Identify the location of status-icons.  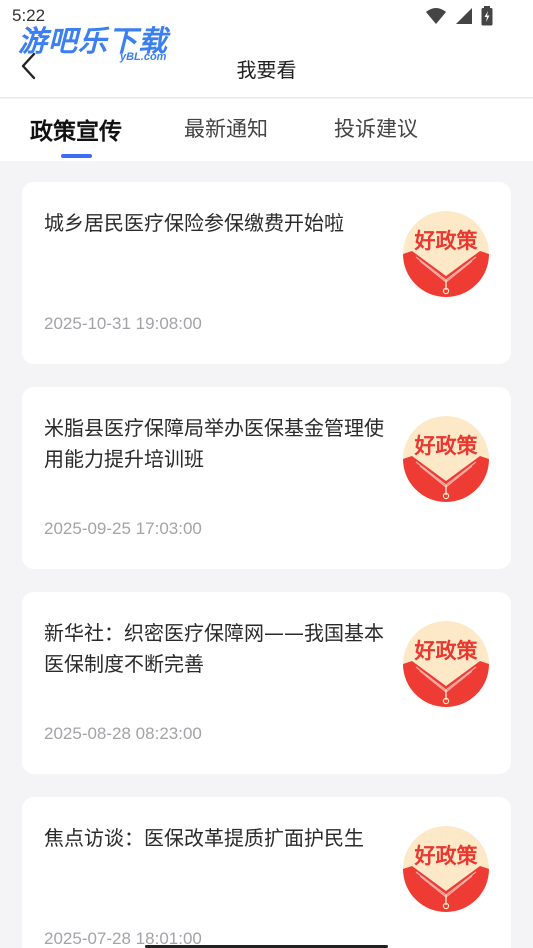
(459, 16).